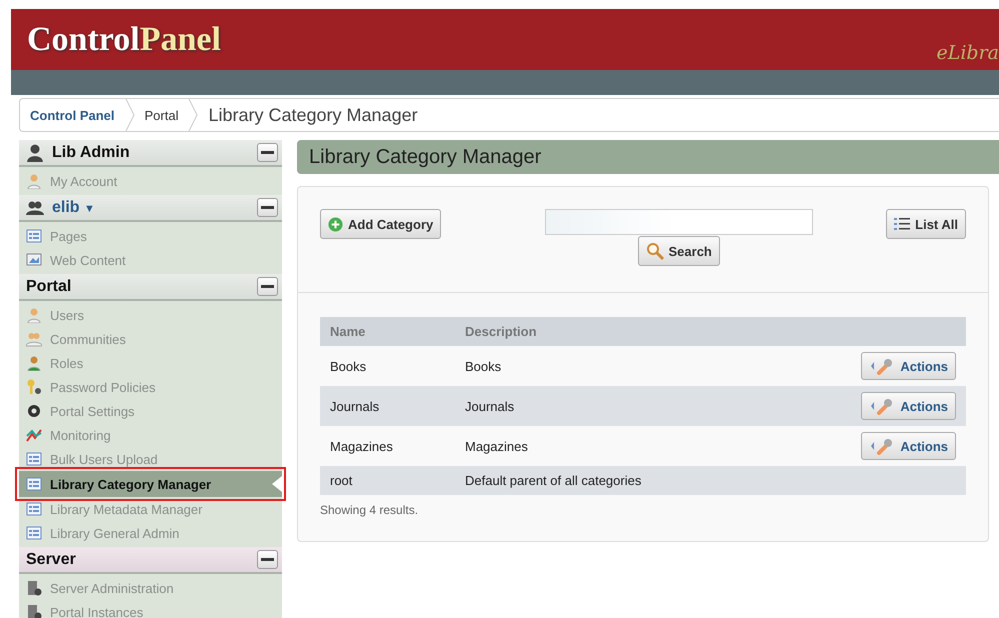 This screenshot has height=618, width=999. What do you see at coordinates (150, 588) in the screenshot?
I see `sidebar-item: Server Administration` at bounding box center [150, 588].